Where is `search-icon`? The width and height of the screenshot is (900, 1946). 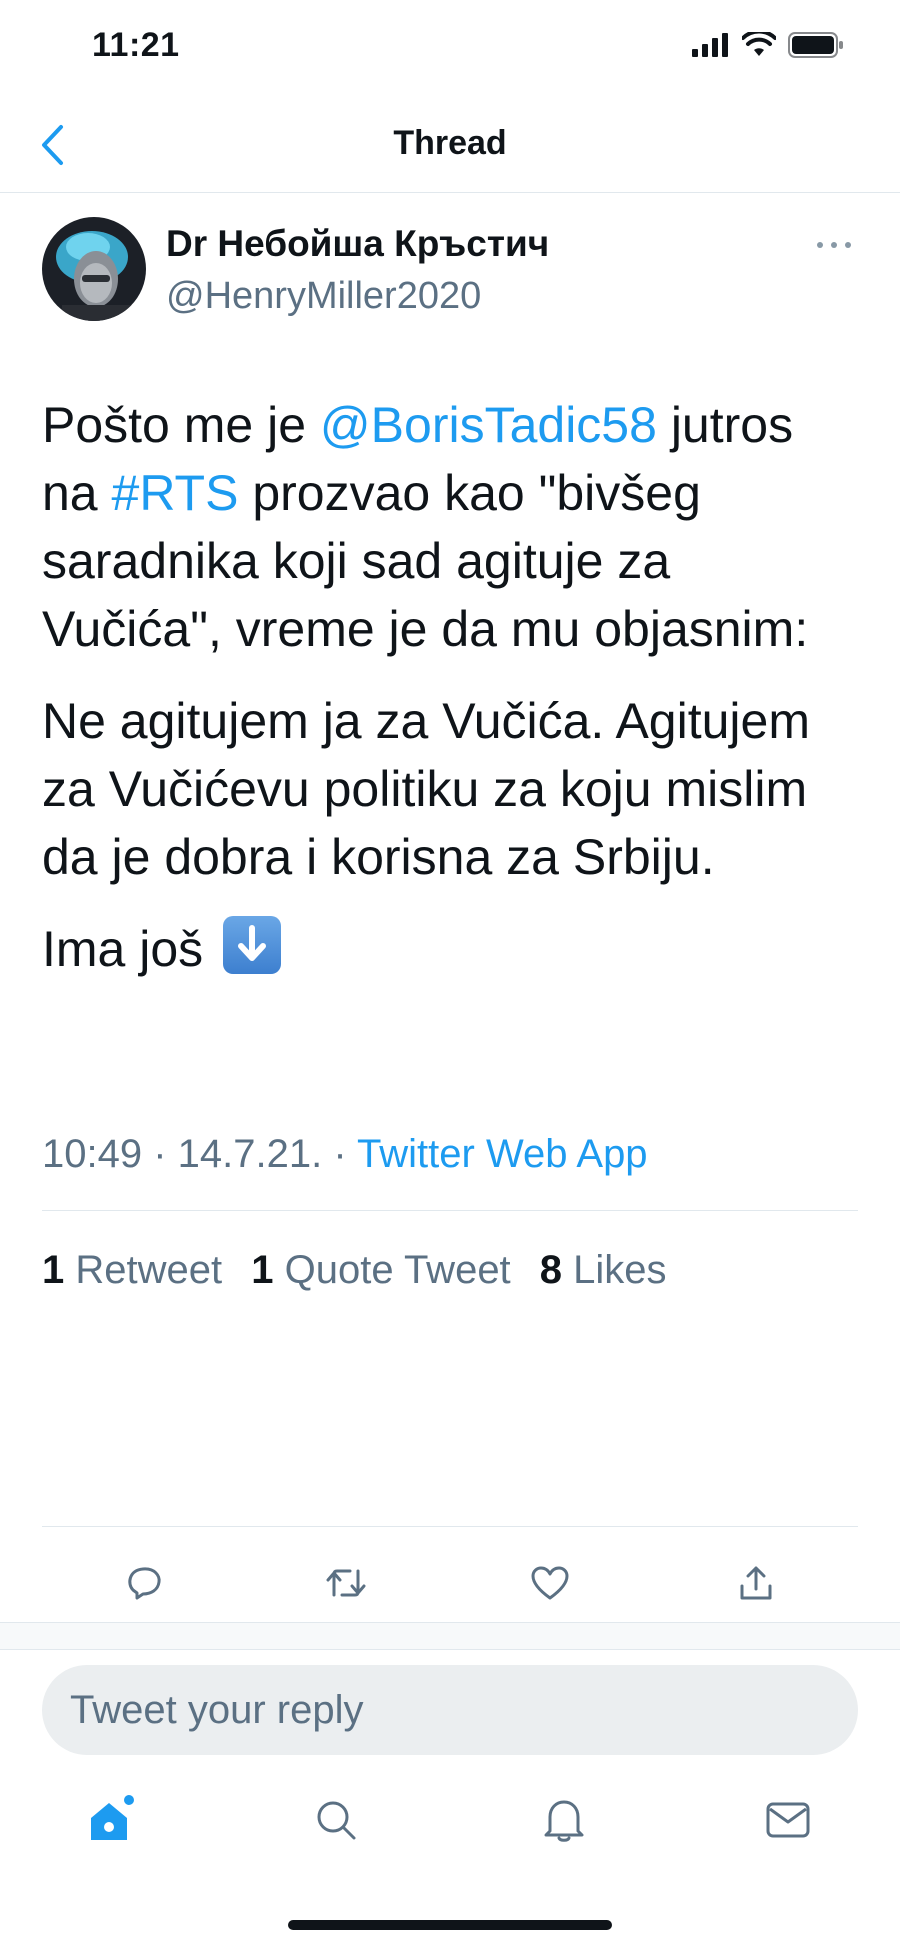
search-icon is located at coordinates (336, 1820).